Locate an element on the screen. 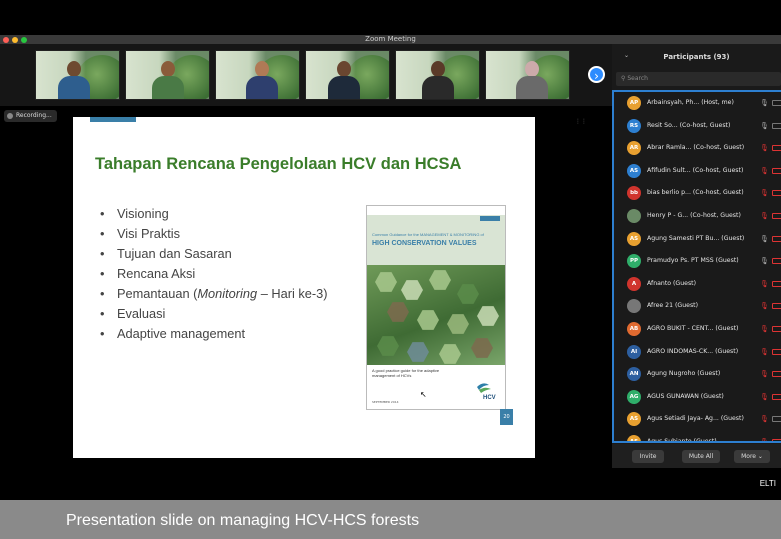 This screenshot has height=539, width=781. participant-name: Afifudin Sult... (Co-host, Guest) is located at coordinates (695, 170).